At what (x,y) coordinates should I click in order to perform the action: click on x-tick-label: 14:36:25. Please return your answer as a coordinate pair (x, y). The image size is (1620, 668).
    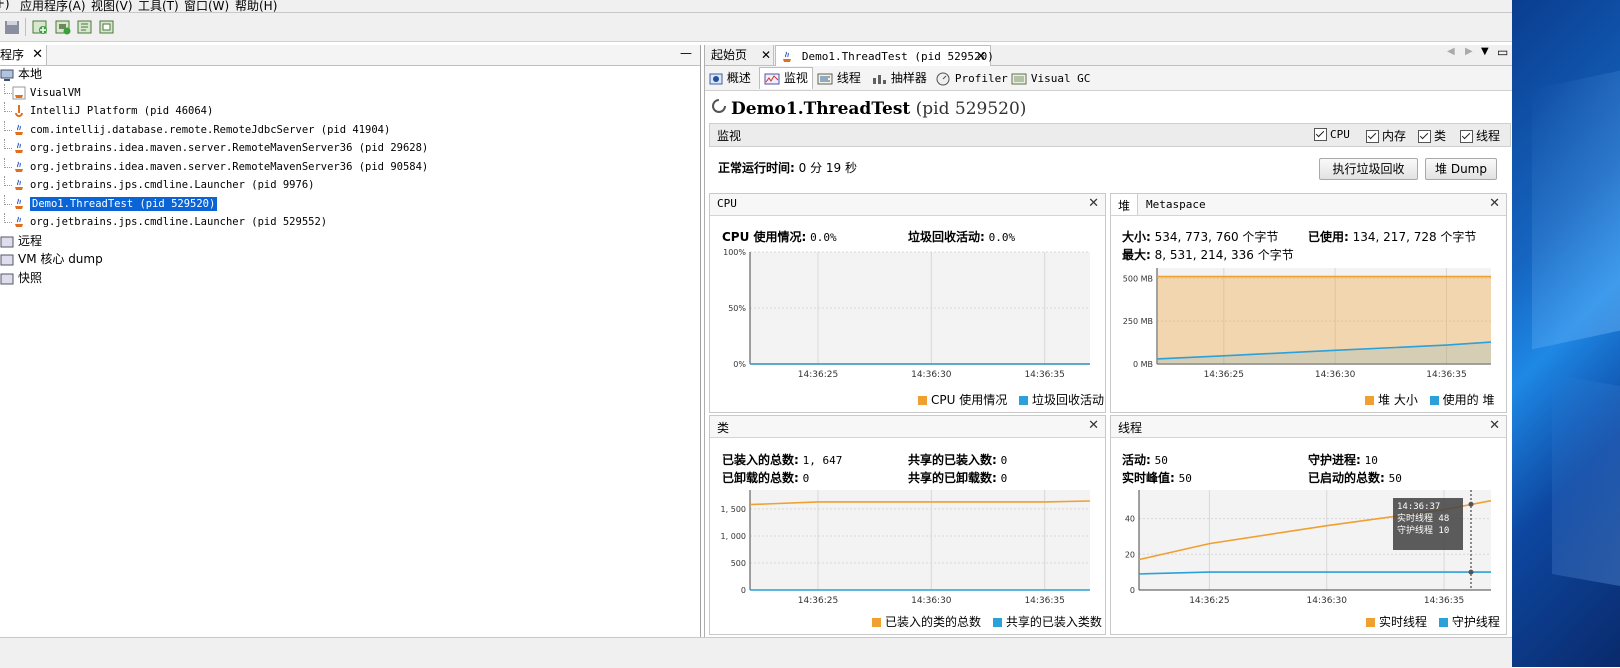
    Looking at the image, I should click on (818, 375).